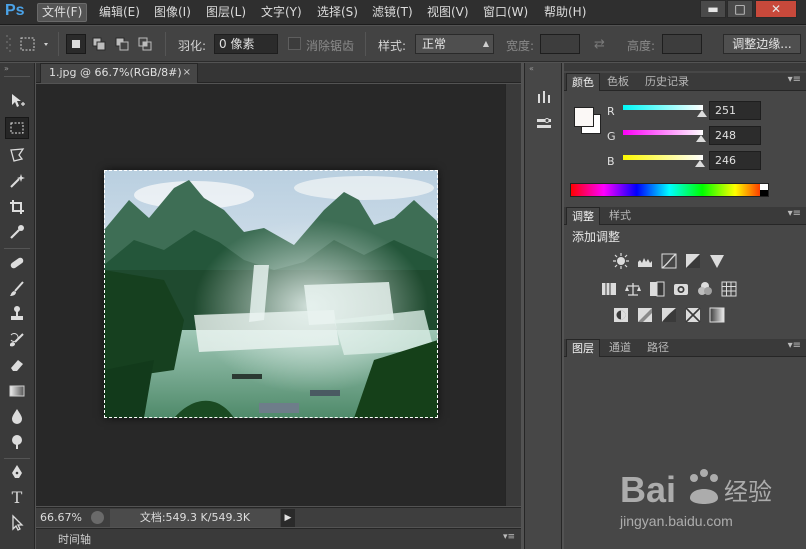  What do you see at coordinates (685, 216) in the screenshot?
I see `adjustments-panel-header: 调整 样式 ▾≡` at bounding box center [685, 216].